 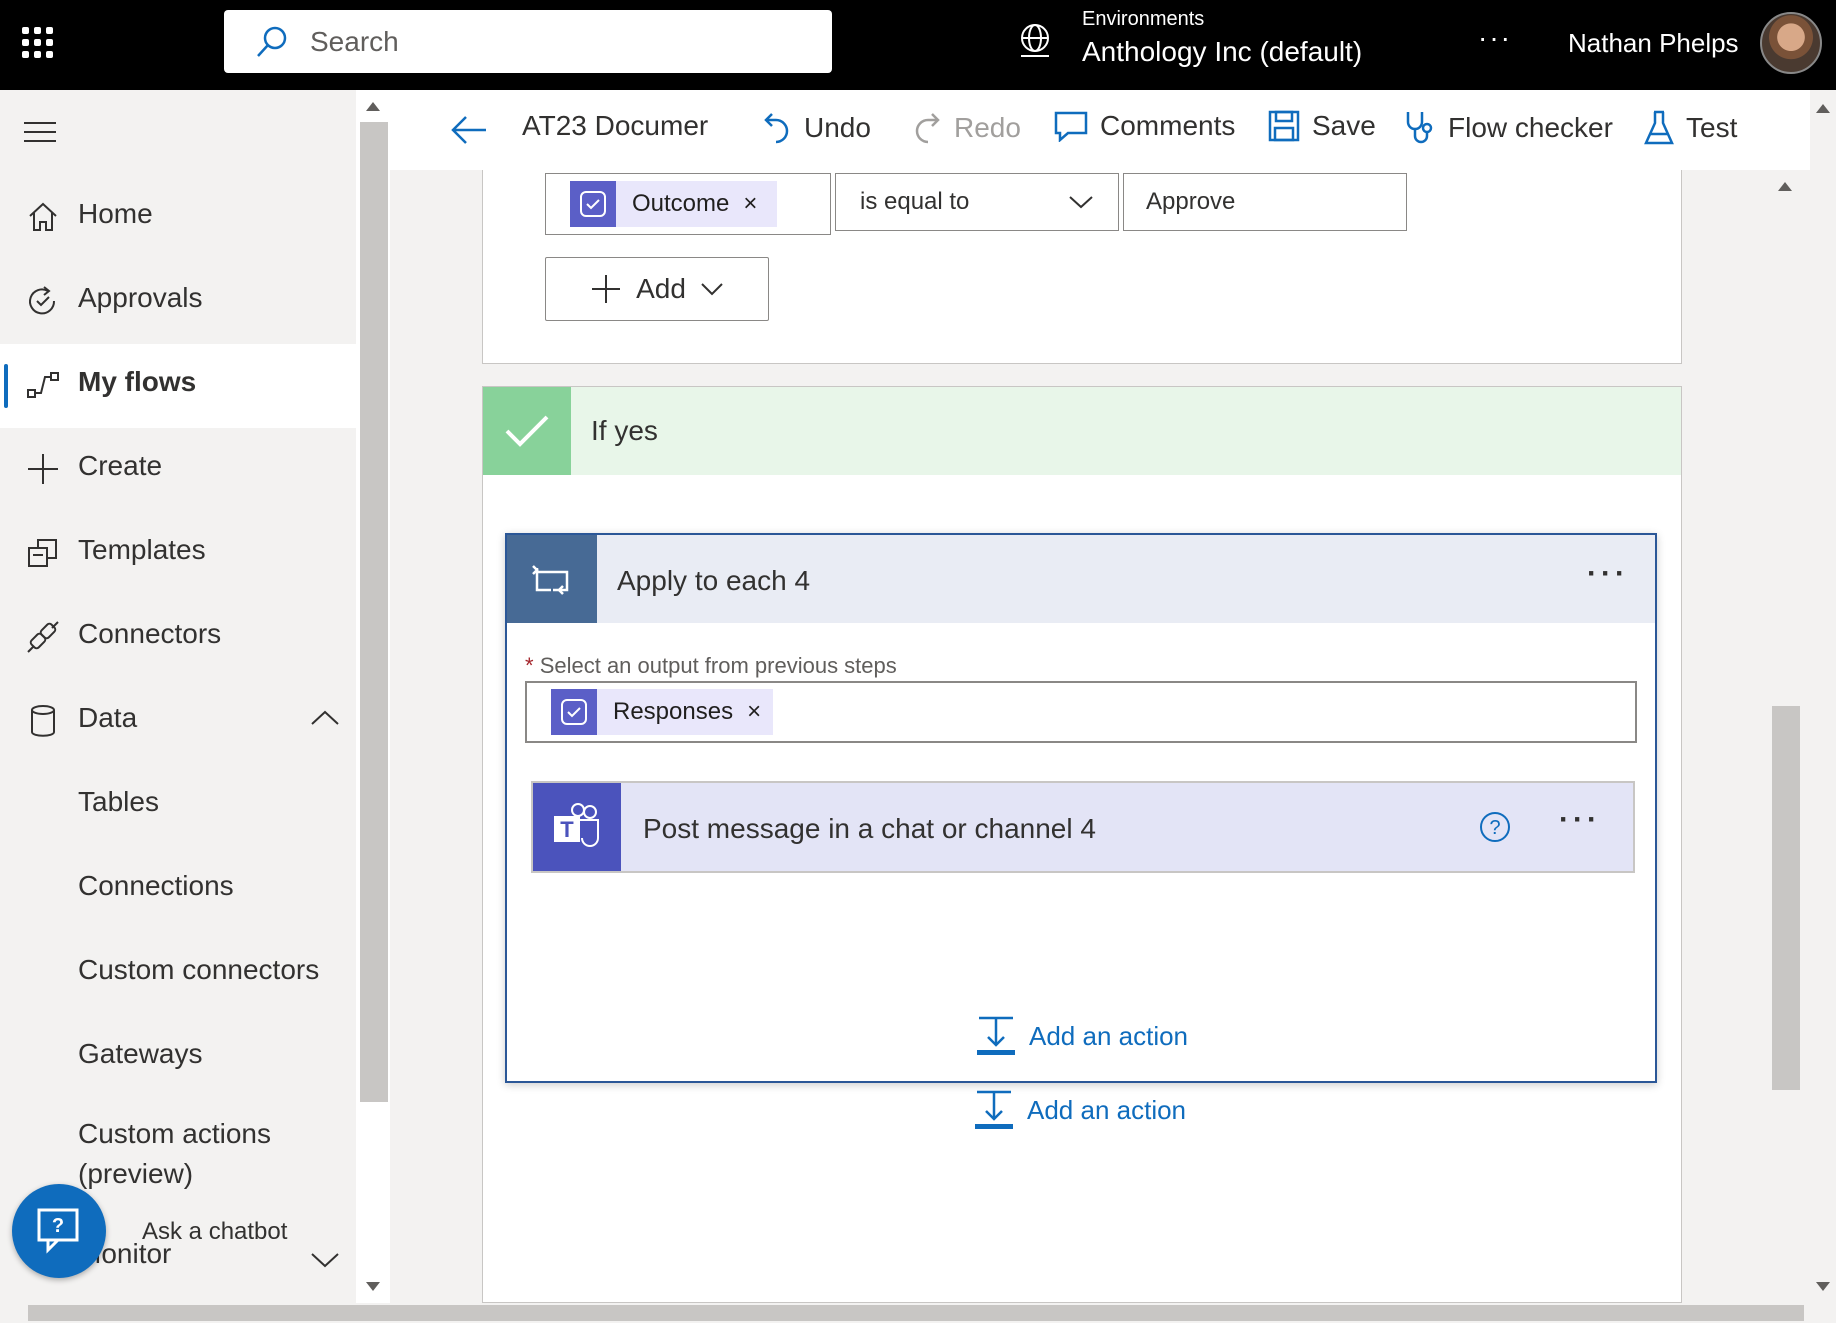 I want to click on condition-card: Outcome × is equal to Approve Add, so click(x=1082, y=267).